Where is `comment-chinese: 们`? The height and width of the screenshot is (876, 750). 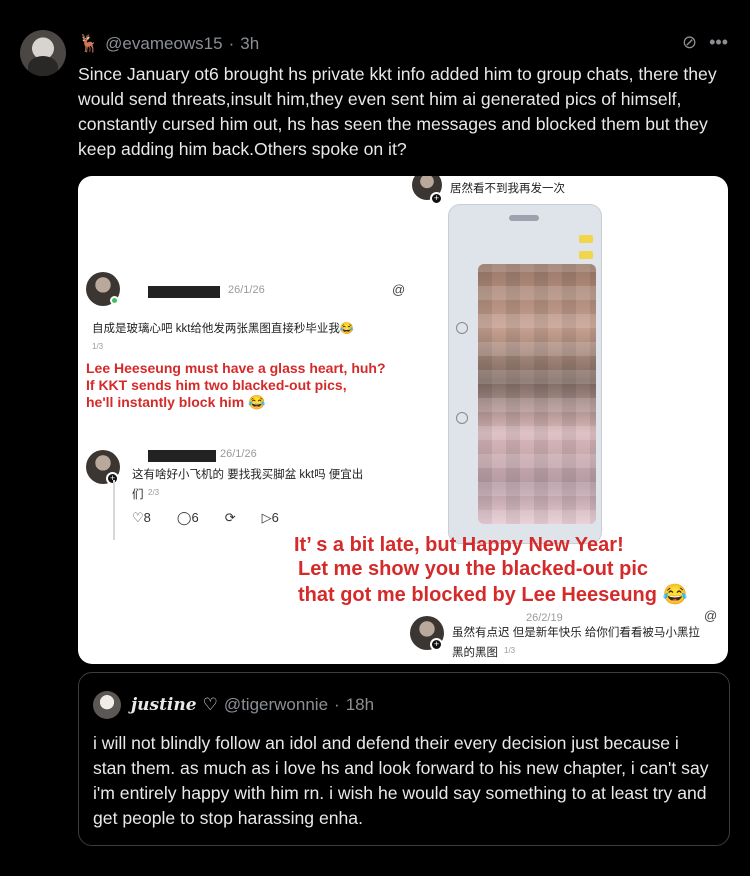 comment-chinese: 们 is located at coordinates (138, 495).